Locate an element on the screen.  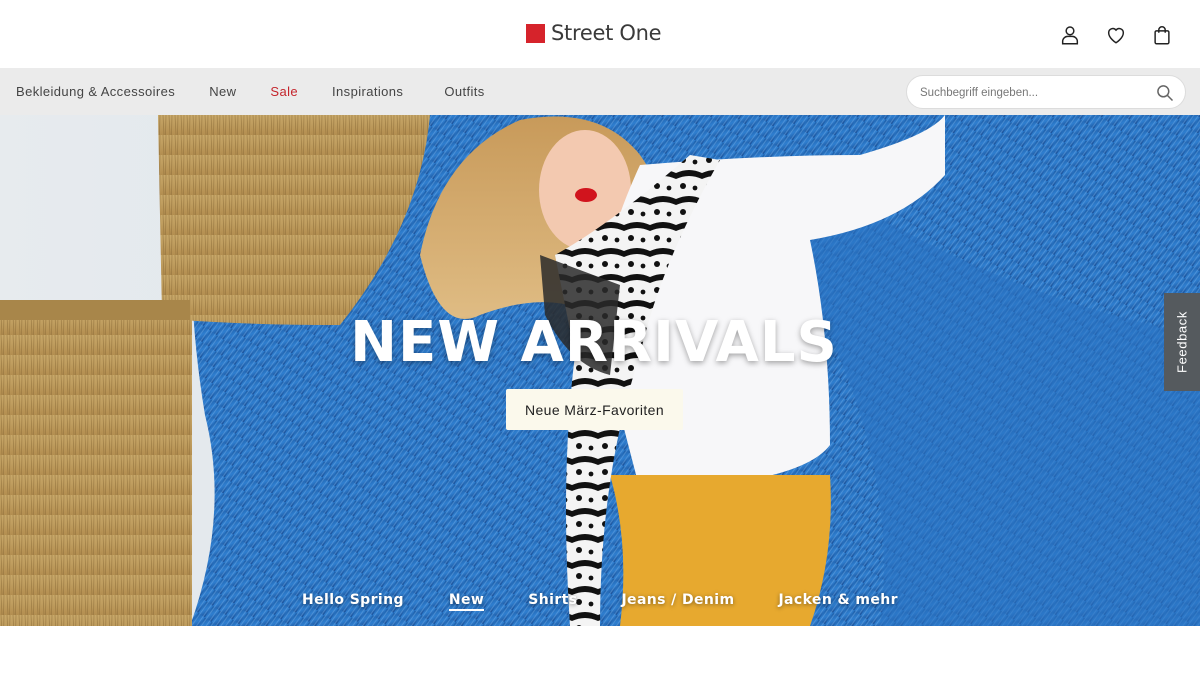
heart-icon is located at coordinates (1116, 35).